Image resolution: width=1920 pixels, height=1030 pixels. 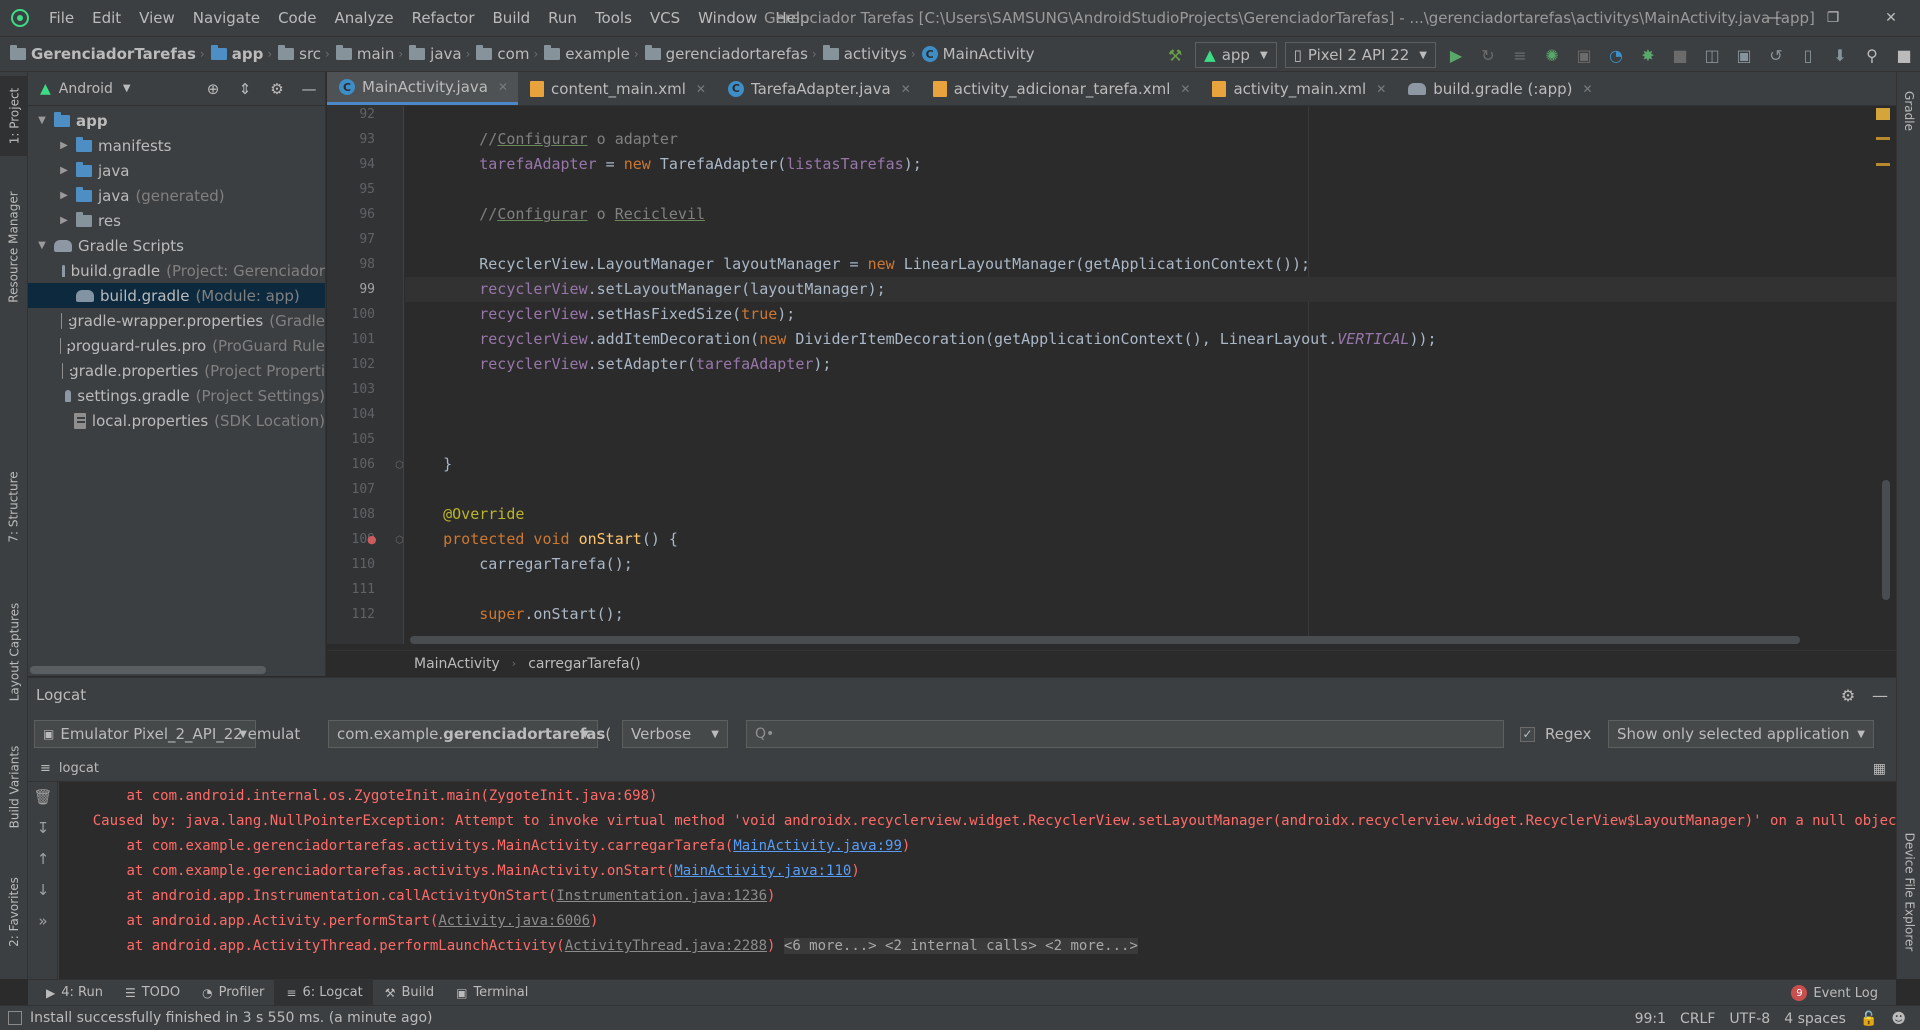 I want to click on hector-icon: ☻, so click(x=1898, y=1019).